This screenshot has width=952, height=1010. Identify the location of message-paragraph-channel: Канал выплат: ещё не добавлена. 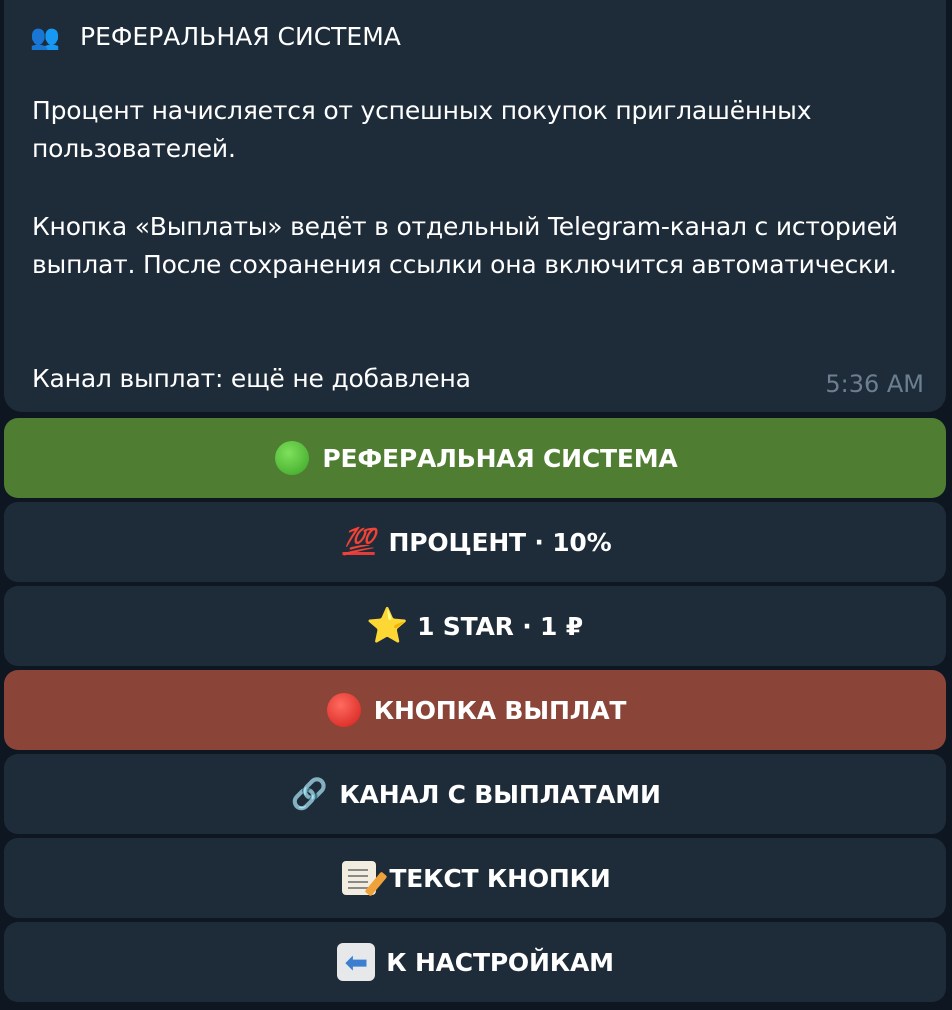
(251, 378).